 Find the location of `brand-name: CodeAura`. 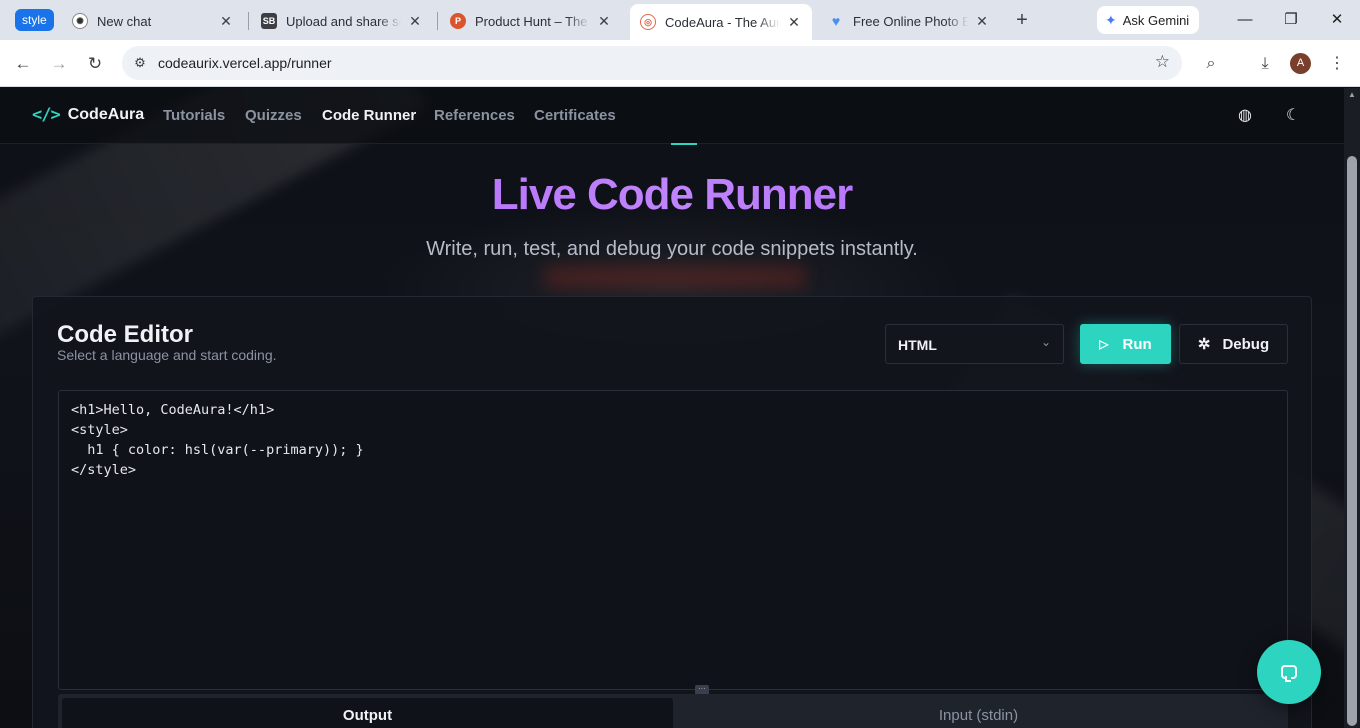

brand-name: CodeAura is located at coordinates (106, 114).